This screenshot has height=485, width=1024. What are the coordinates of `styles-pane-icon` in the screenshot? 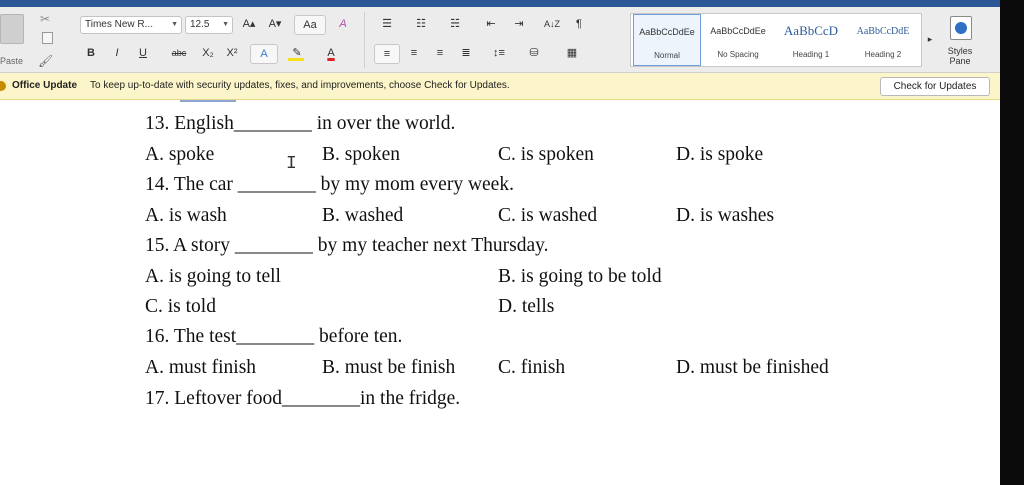 It's located at (961, 28).